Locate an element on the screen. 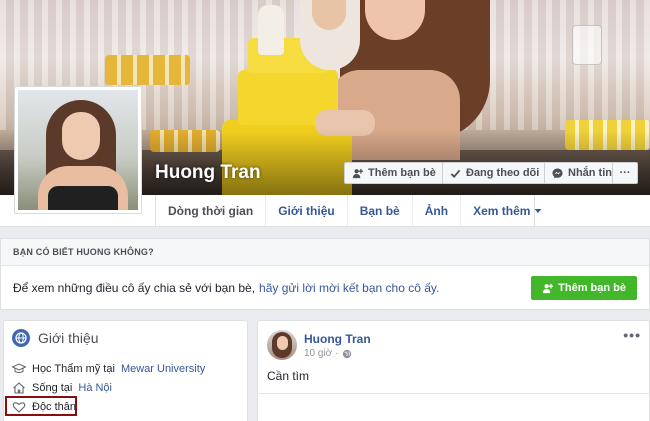 The width and height of the screenshot is (650, 421). lives-in-row: Sống tại Hà Nội is located at coordinates (62, 388).